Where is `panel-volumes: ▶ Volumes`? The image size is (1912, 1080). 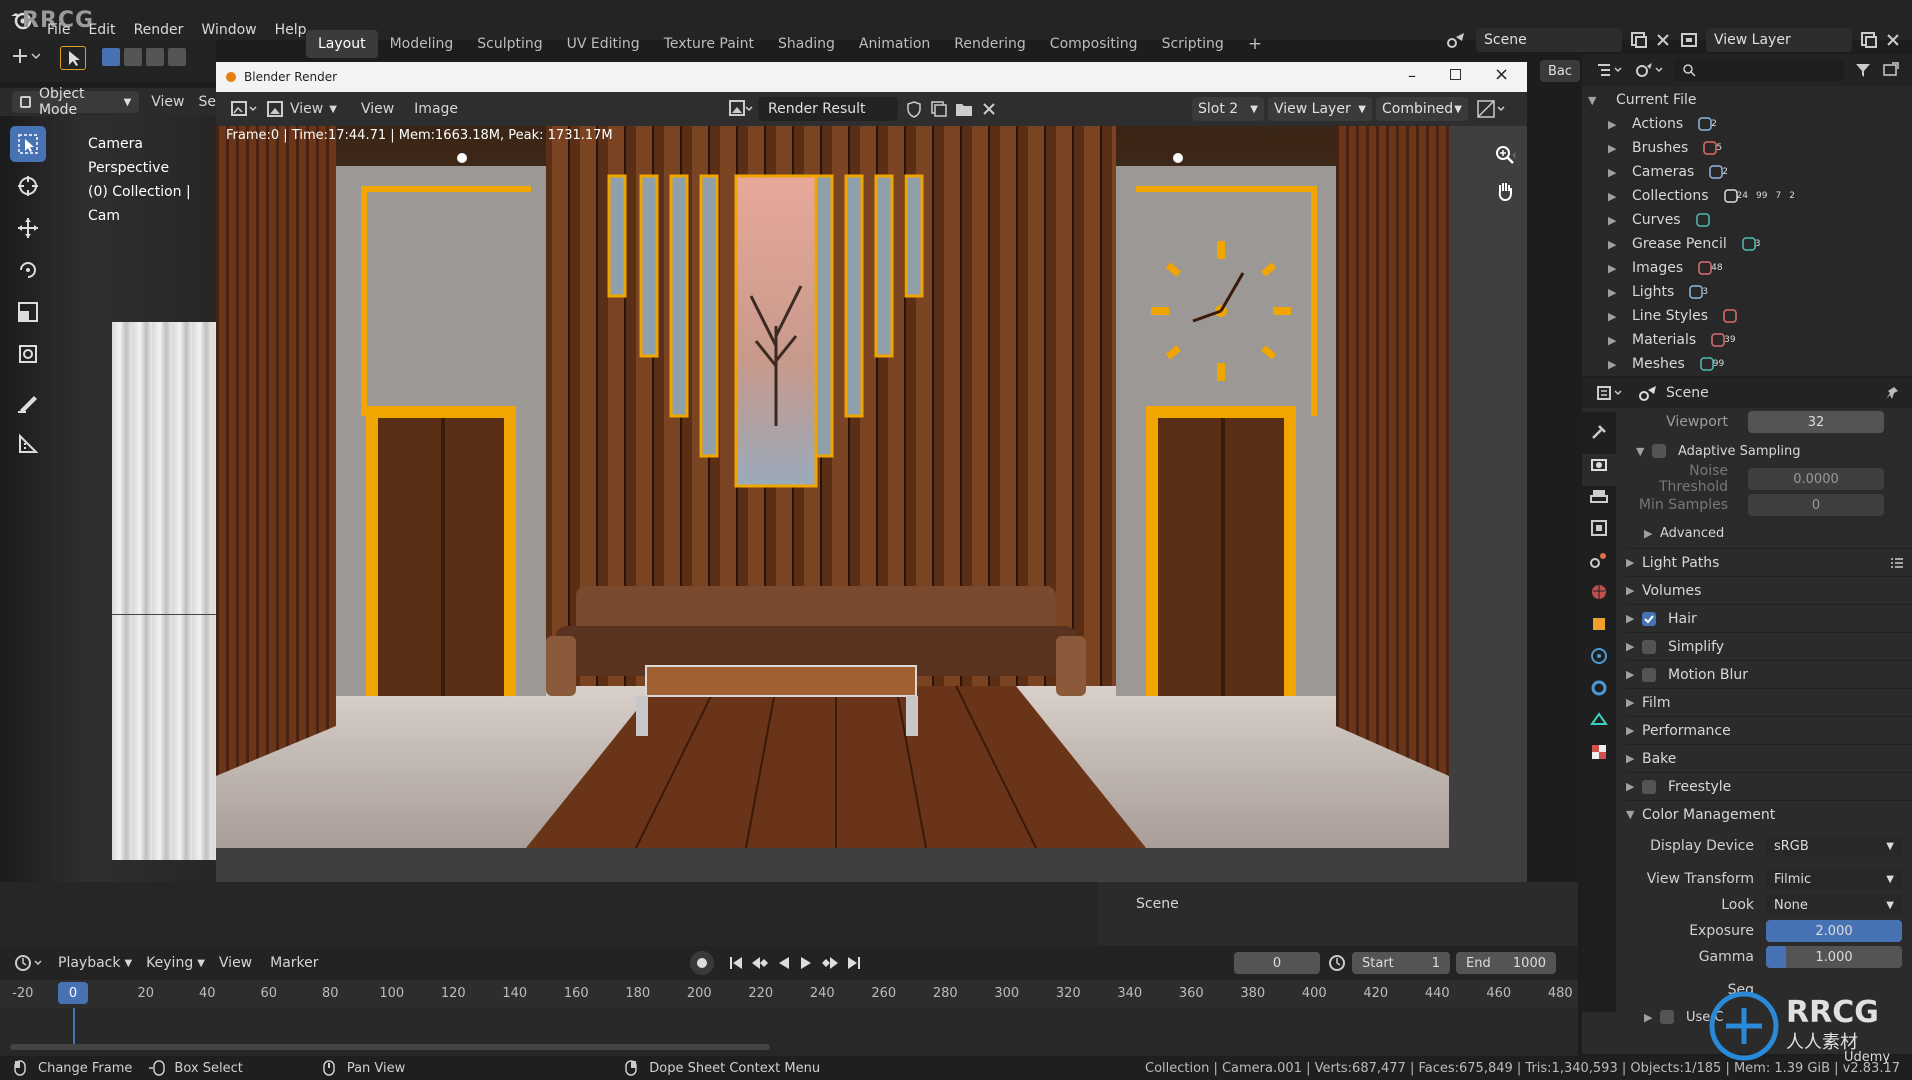 panel-volumes: ▶ Volumes is located at coordinates (1769, 590).